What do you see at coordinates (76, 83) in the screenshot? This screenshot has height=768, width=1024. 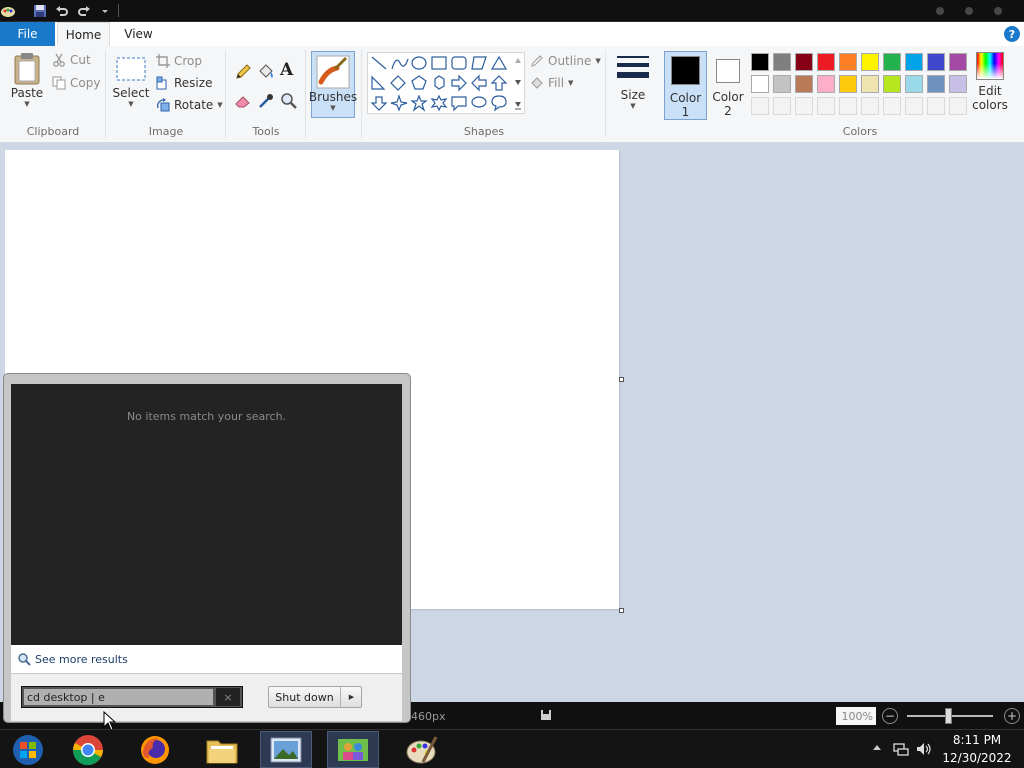 I see `copy-button: Copy` at bounding box center [76, 83].